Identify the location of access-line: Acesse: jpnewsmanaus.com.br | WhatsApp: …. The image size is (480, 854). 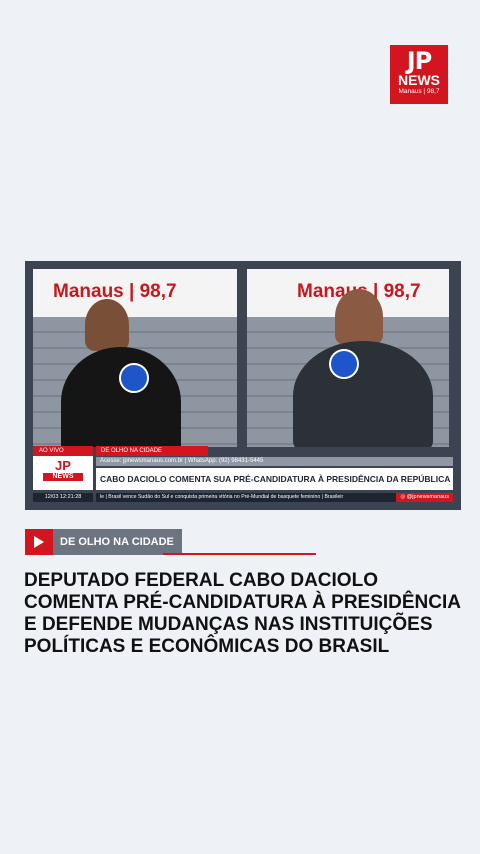
(274, 461).